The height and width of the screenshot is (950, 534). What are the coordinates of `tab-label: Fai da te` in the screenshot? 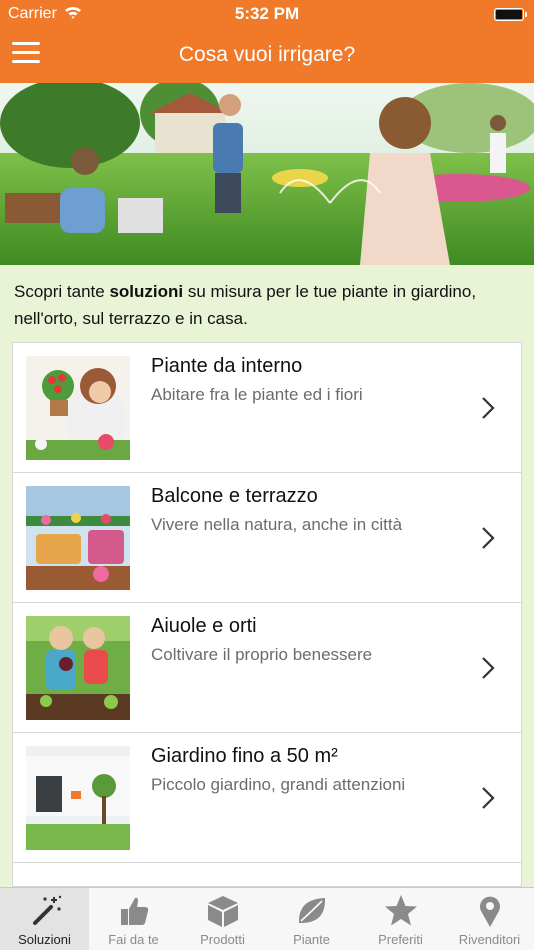 It's located at (133, 939).